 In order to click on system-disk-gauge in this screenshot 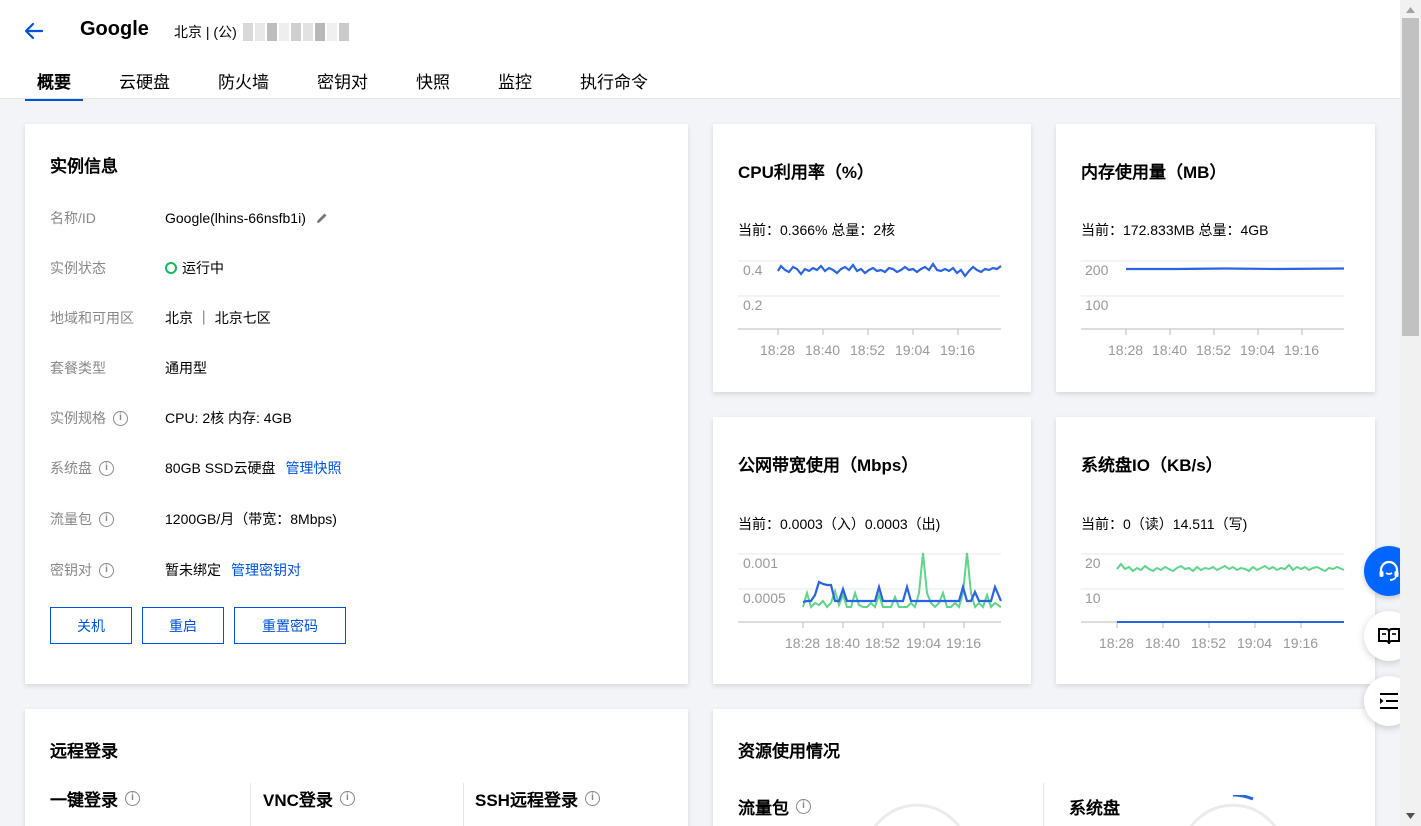, I will do `click(1233, 810)`.